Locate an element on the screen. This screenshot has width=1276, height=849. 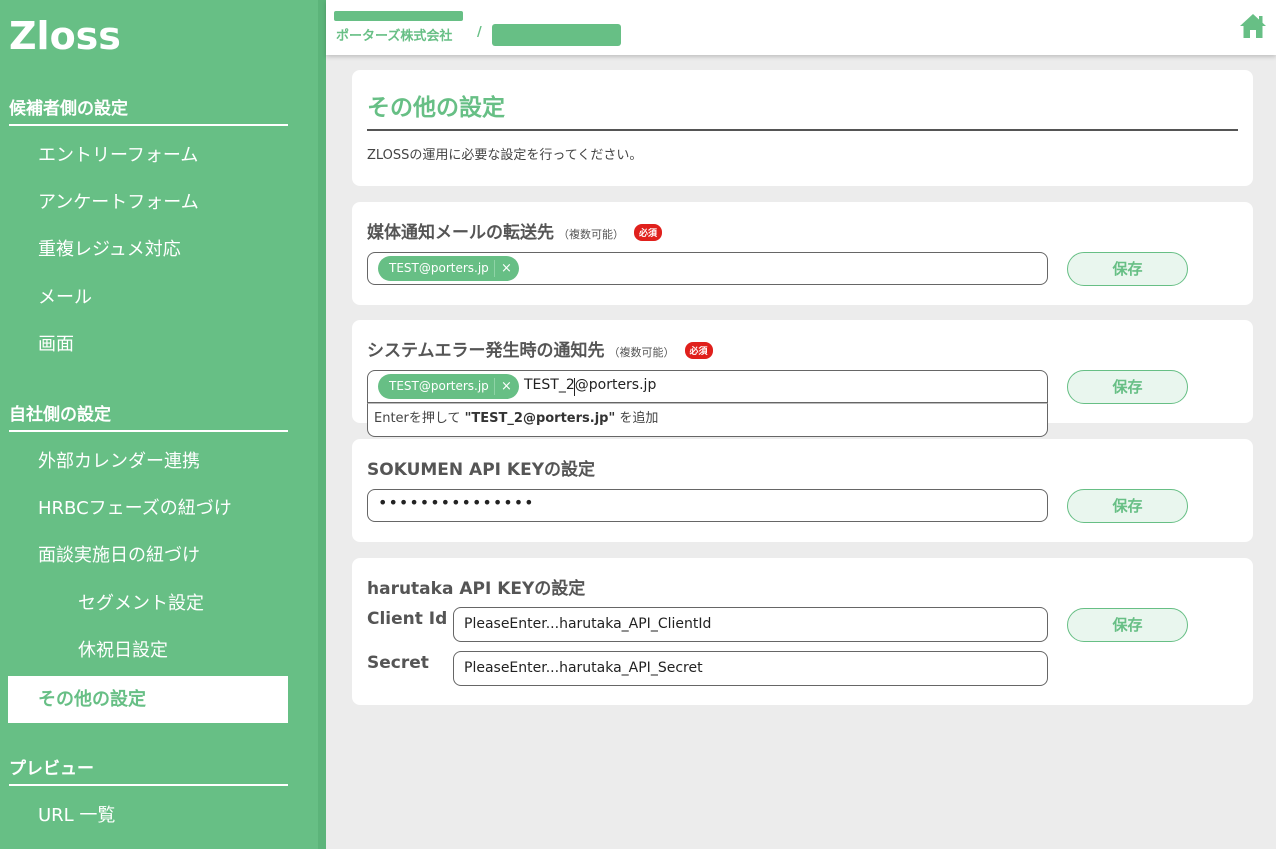
text-caret is located at coordinates (574, 387).